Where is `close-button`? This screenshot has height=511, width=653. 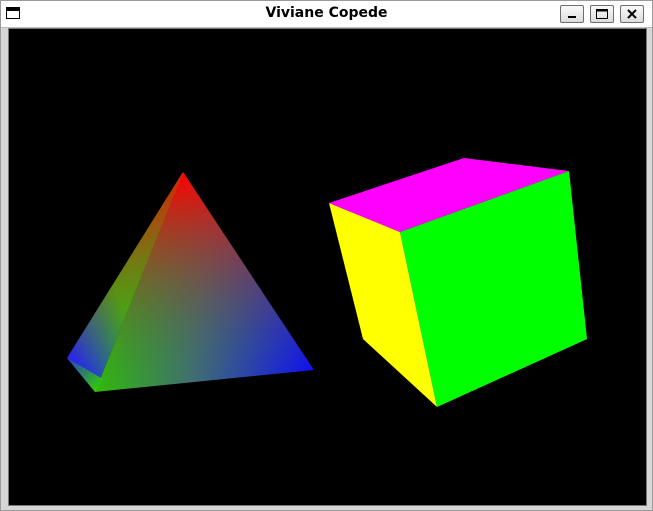
close-button is located at coordinates (632, 14).